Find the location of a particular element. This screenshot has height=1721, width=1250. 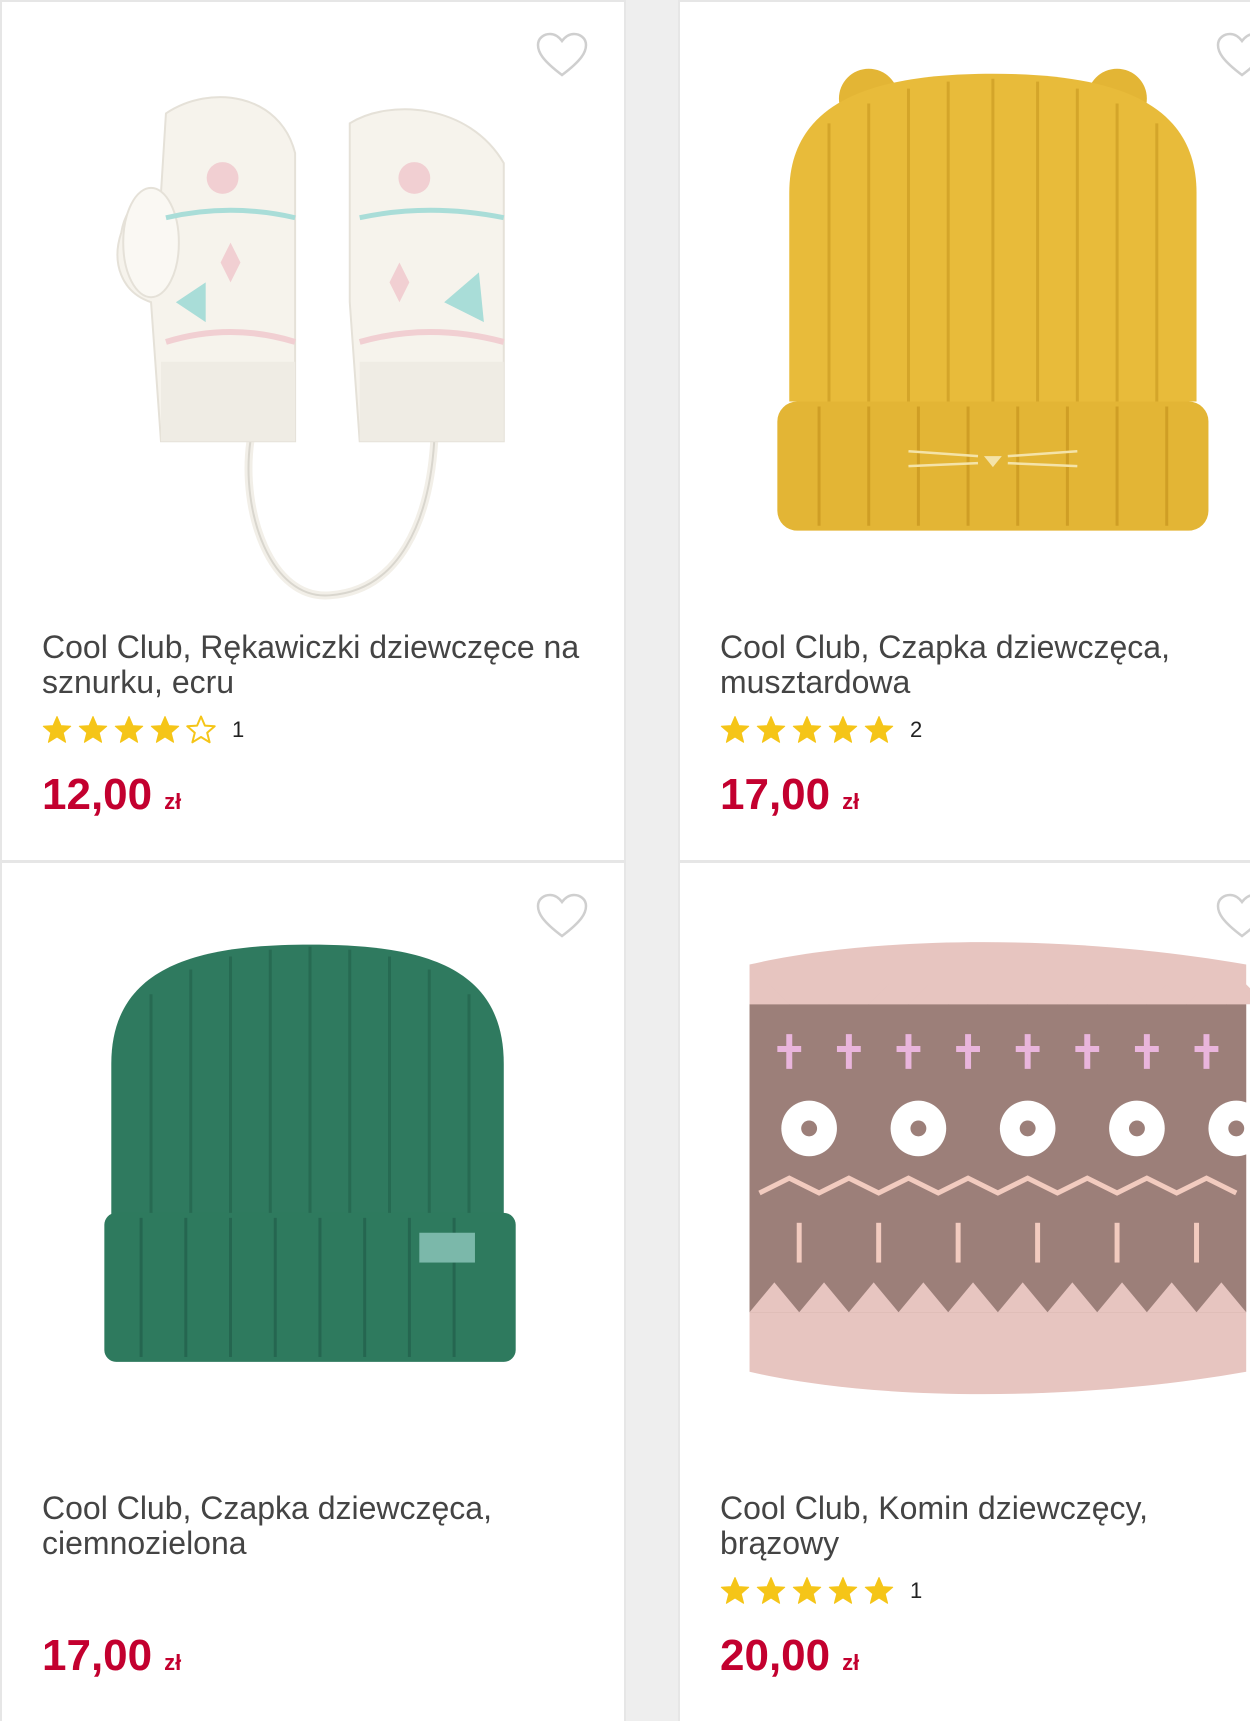

product-rating: 2 is located at coordinates (821, 730).